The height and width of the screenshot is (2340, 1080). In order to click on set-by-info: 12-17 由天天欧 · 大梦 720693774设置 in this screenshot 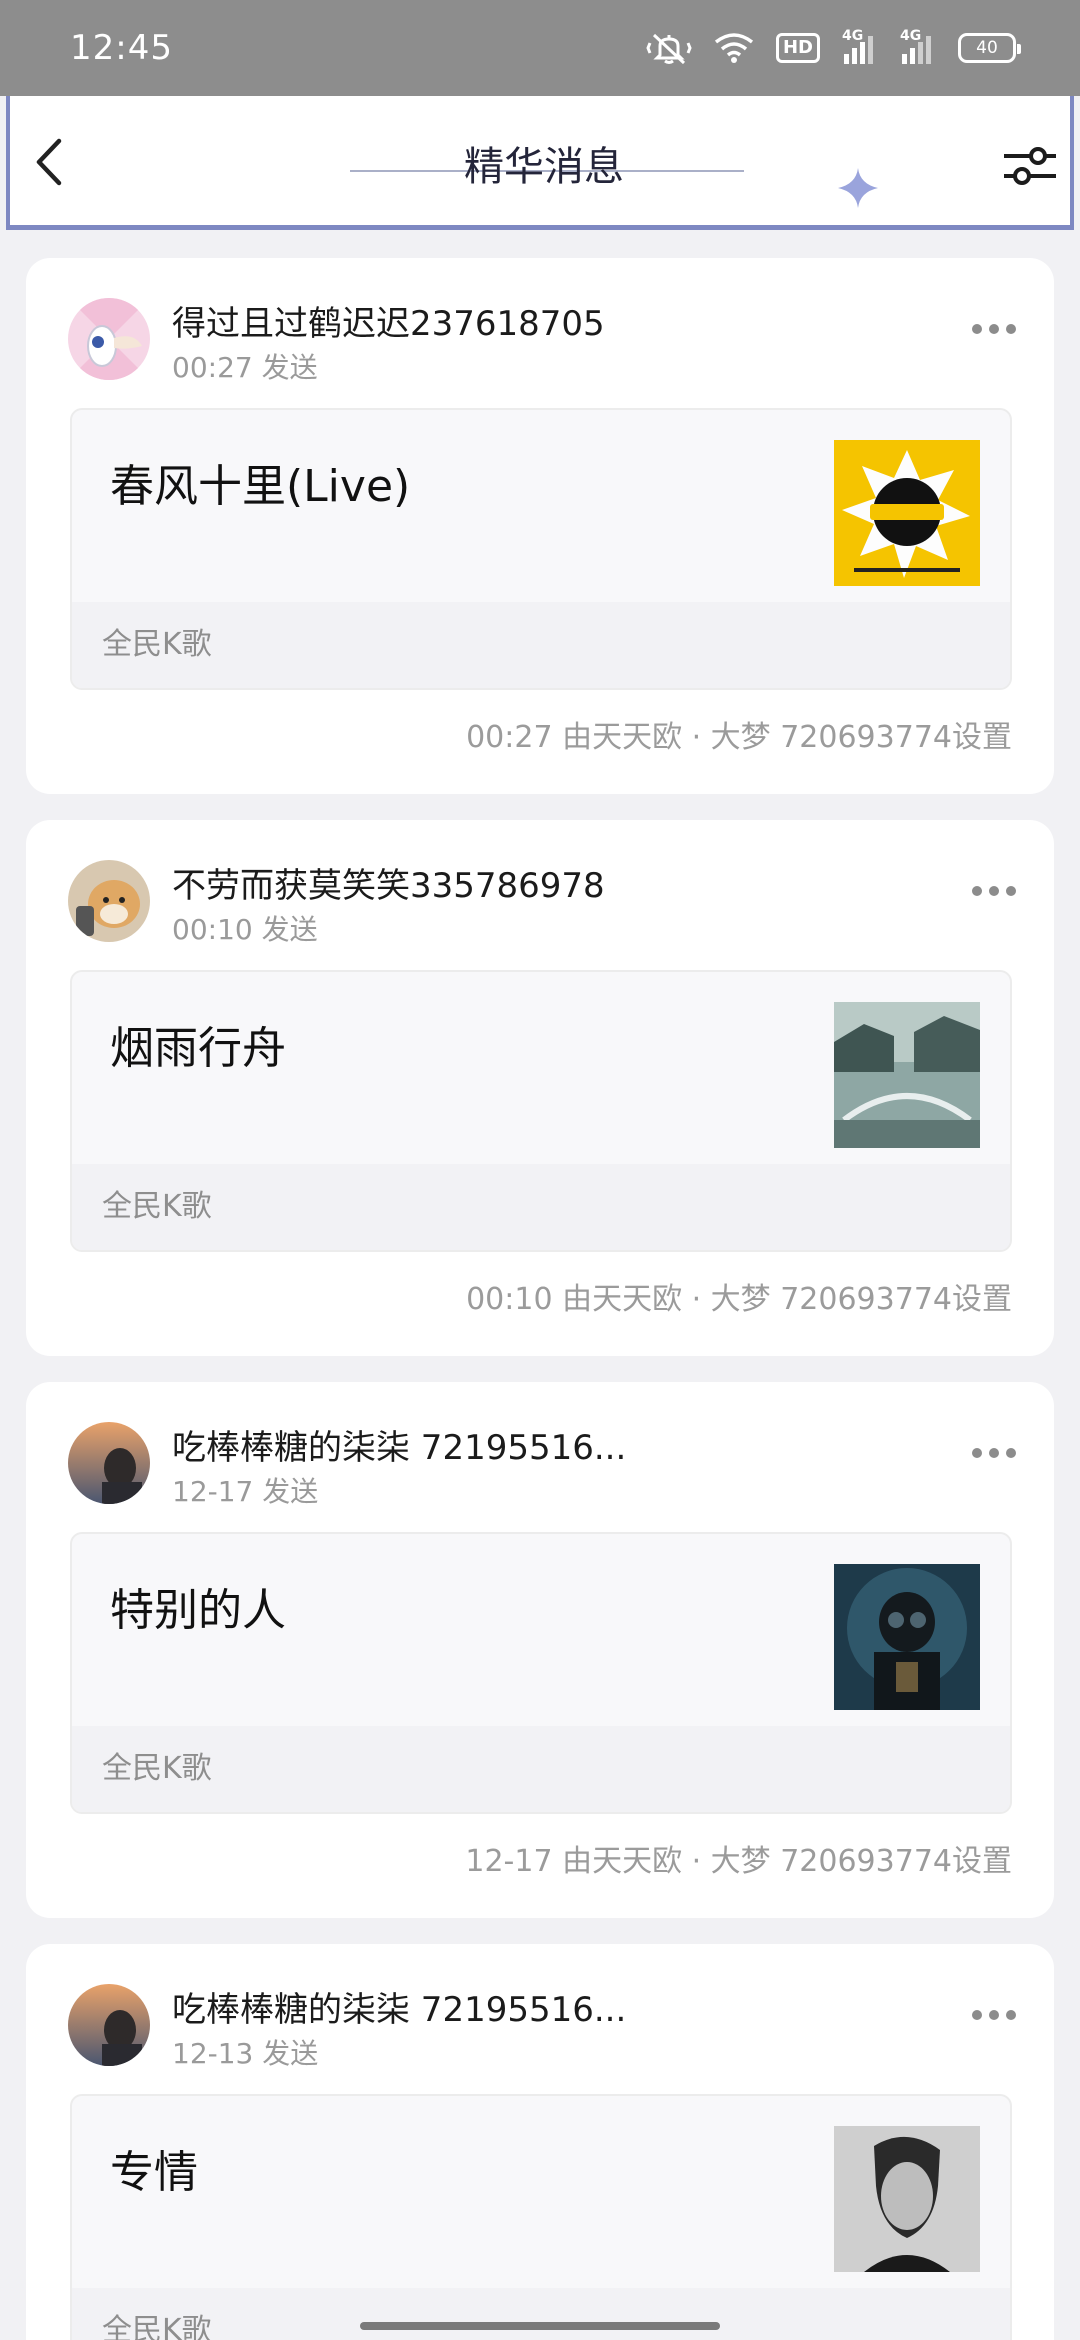, I will do `click(738, 1861)`.